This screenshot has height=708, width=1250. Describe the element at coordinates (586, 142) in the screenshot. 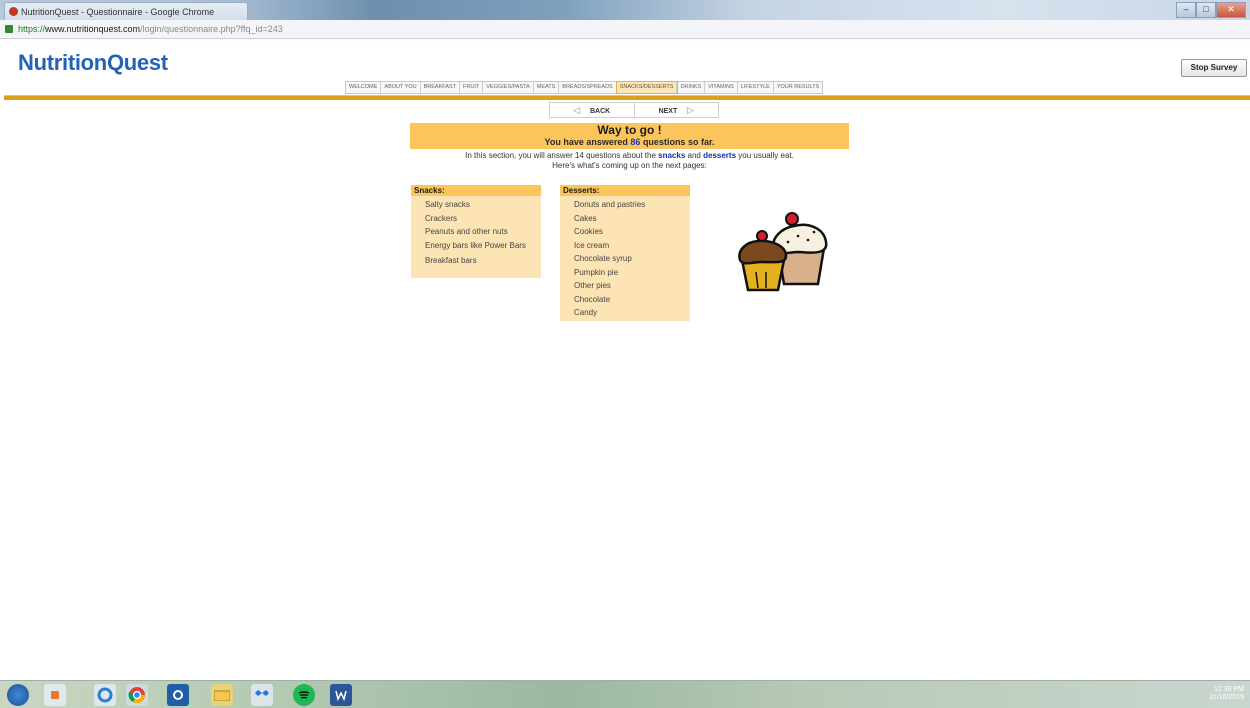

I see `answered-prefix: You have answered` at that location.